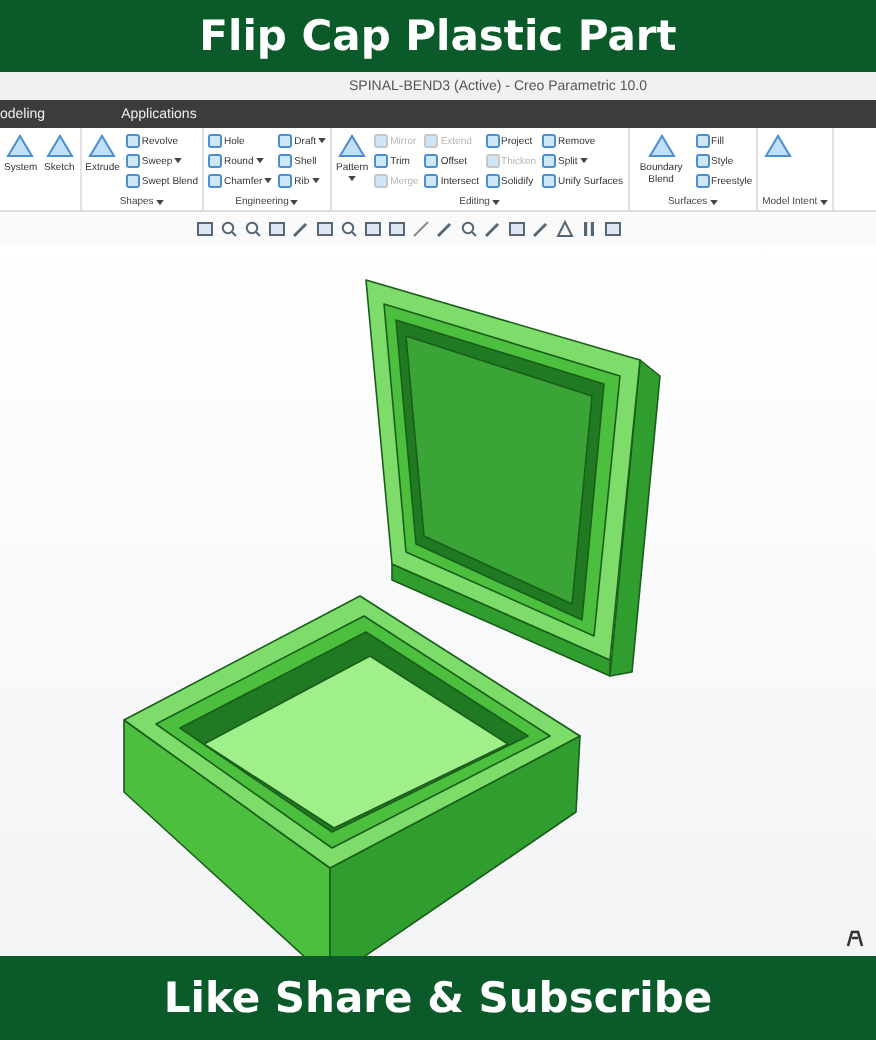 The image size is (876, 1040). I want to click on line-icon, so click(420, 228).